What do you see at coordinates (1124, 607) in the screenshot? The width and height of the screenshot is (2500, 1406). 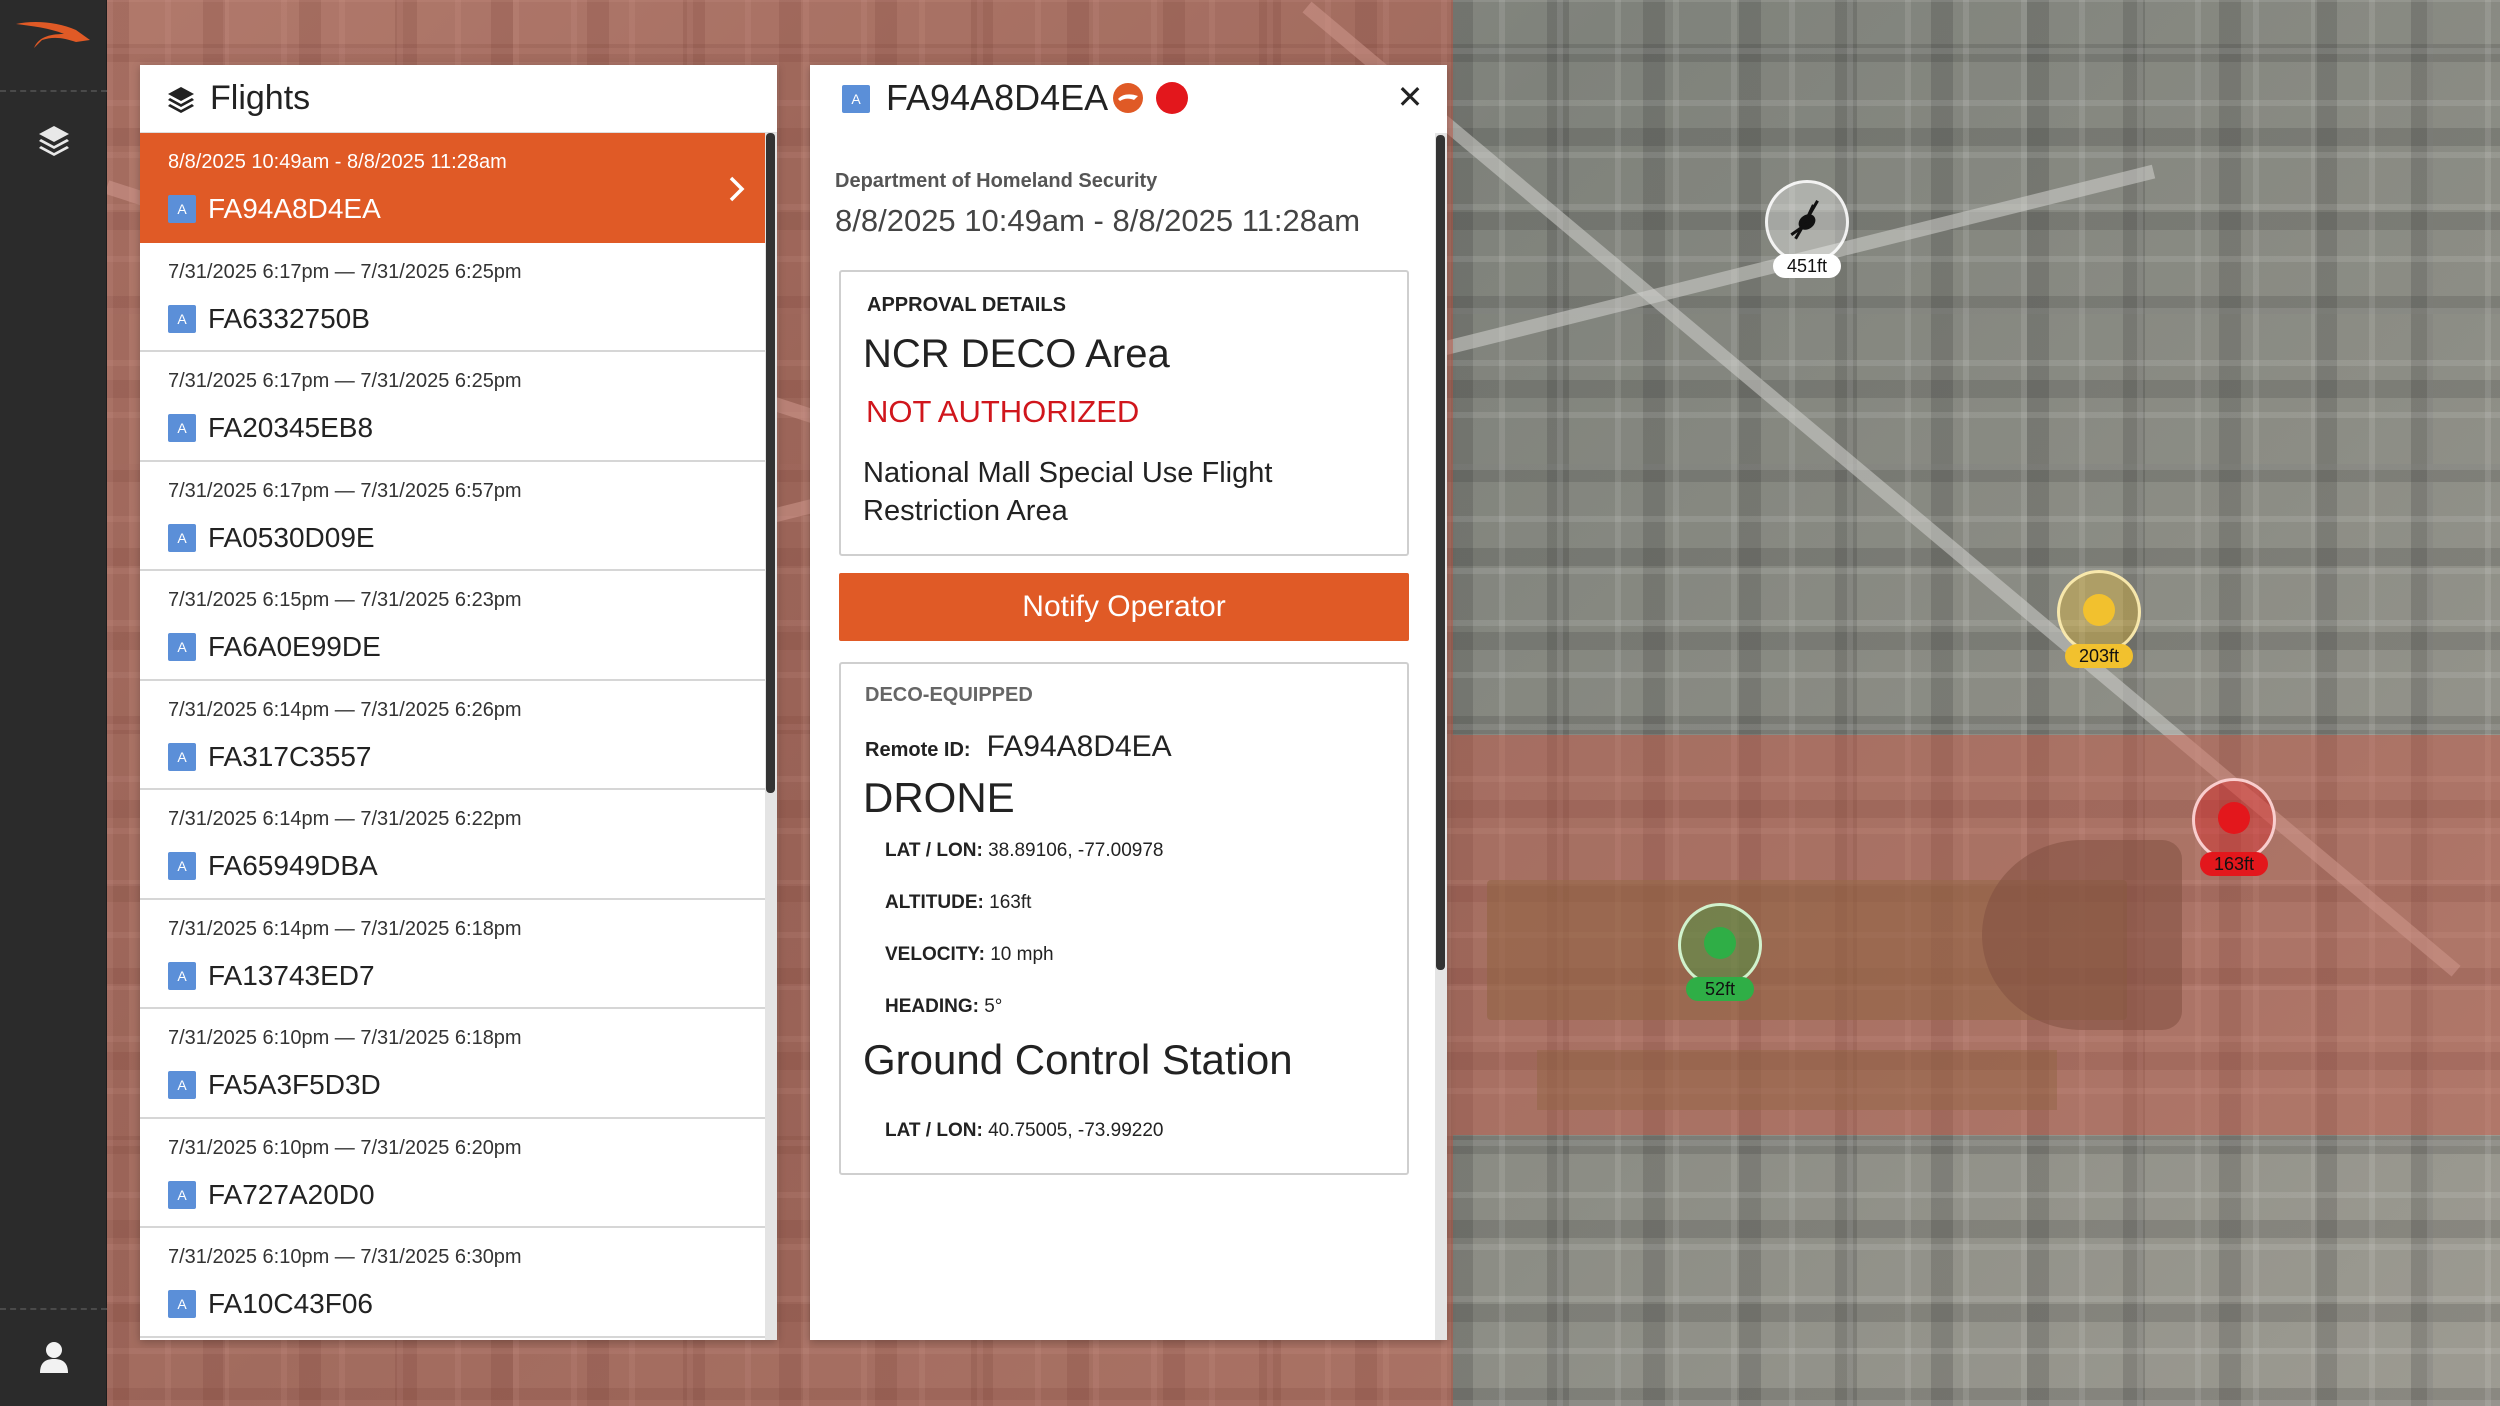 I see `notify-operator-button: Notify Operator` at bounding box center [1124, 607].